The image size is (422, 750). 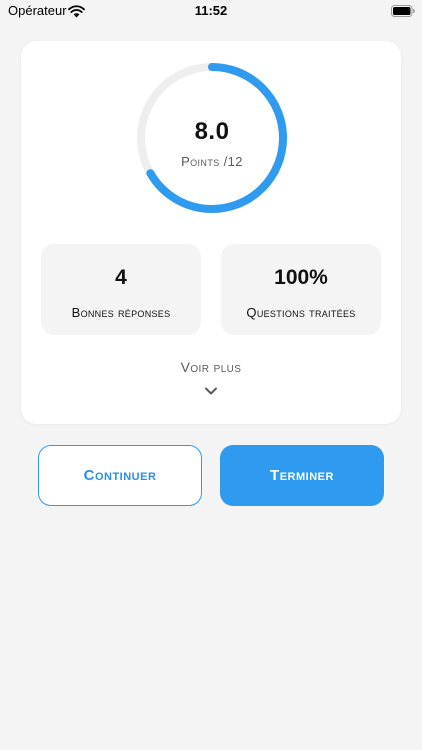 I want to click on chevron-down-icon, so click(x=211, y=391).